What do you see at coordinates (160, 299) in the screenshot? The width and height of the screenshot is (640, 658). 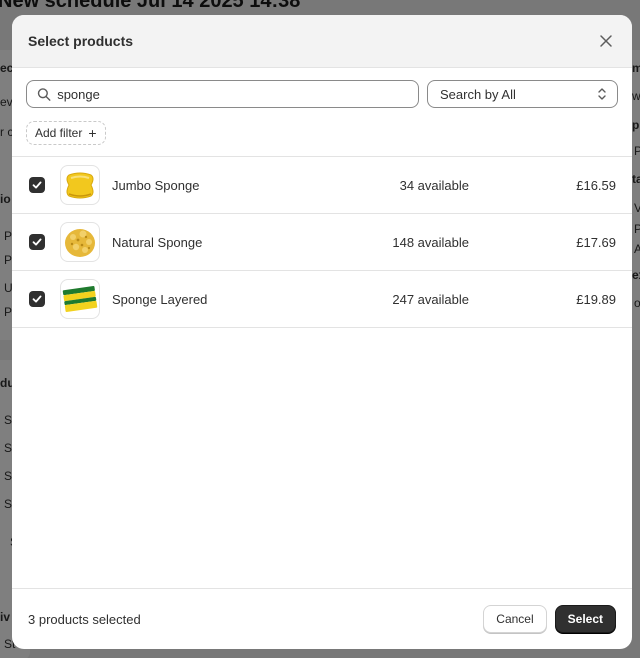 I see `product-name: Sponge Layered` at bounding box center [160, 299].